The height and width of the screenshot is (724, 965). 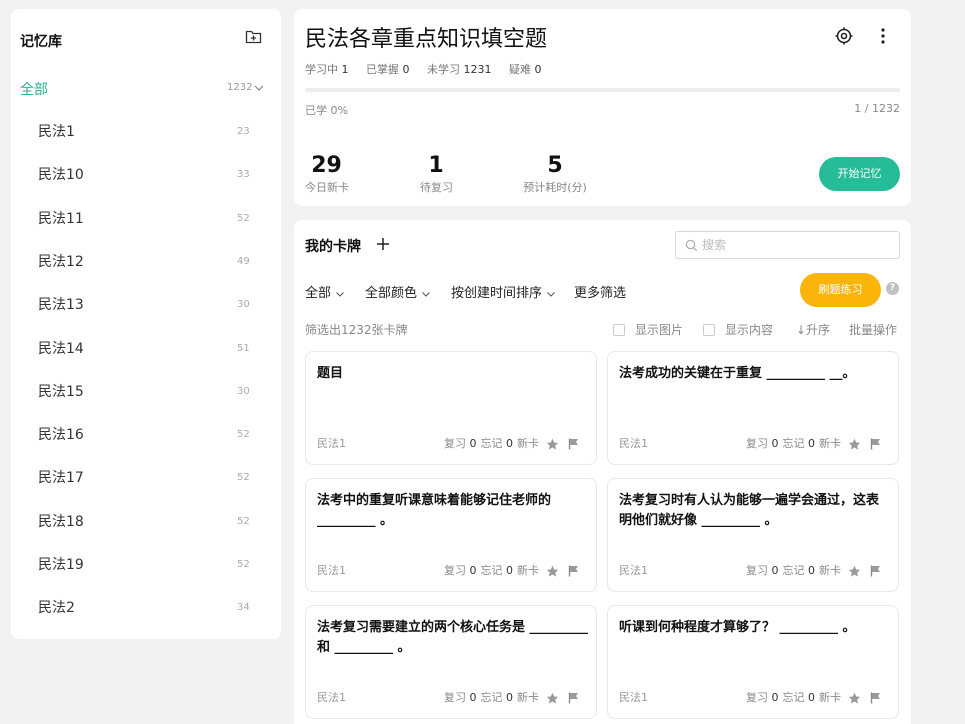 What do you see at coordinates (146, 219) in the screenshot?
I see `sidebar-item: 民法11 52` at bounding box center [146, 219].